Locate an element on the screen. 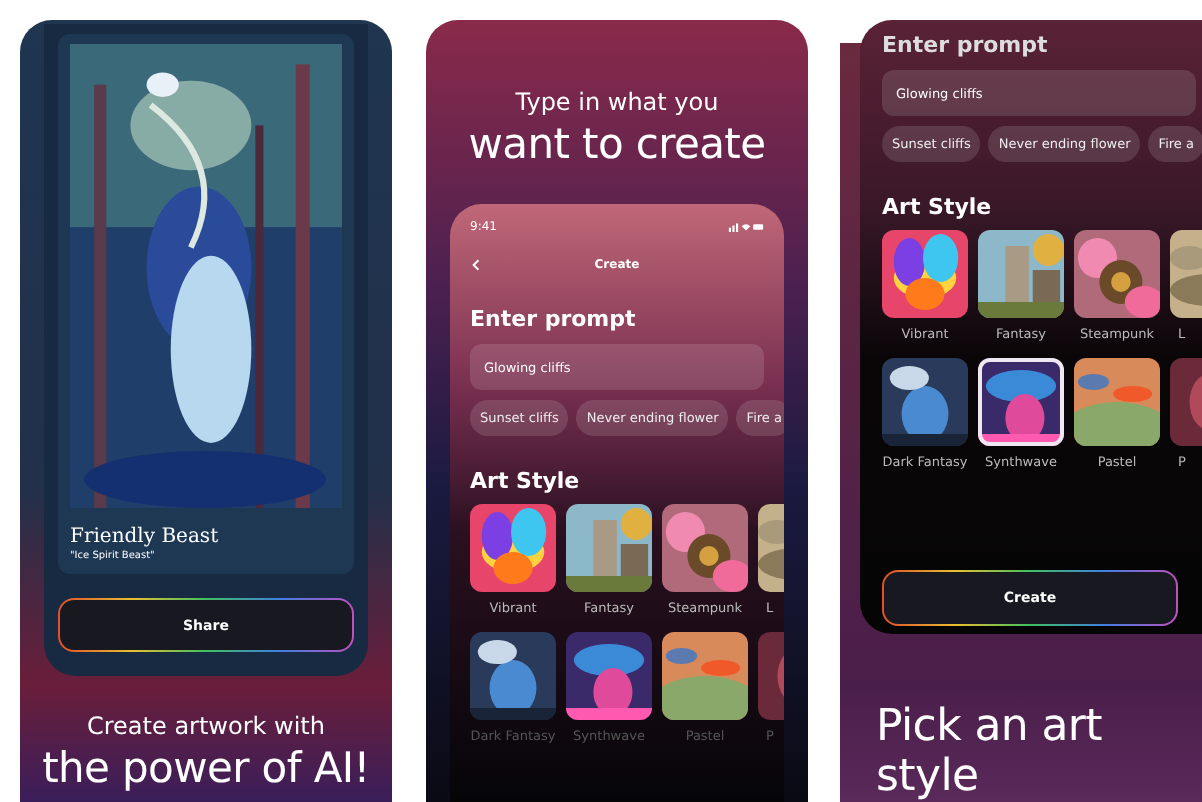 The width and height of the screenshot is (1202, 802). caption: Type in what you is located at coordinates (617, 102).